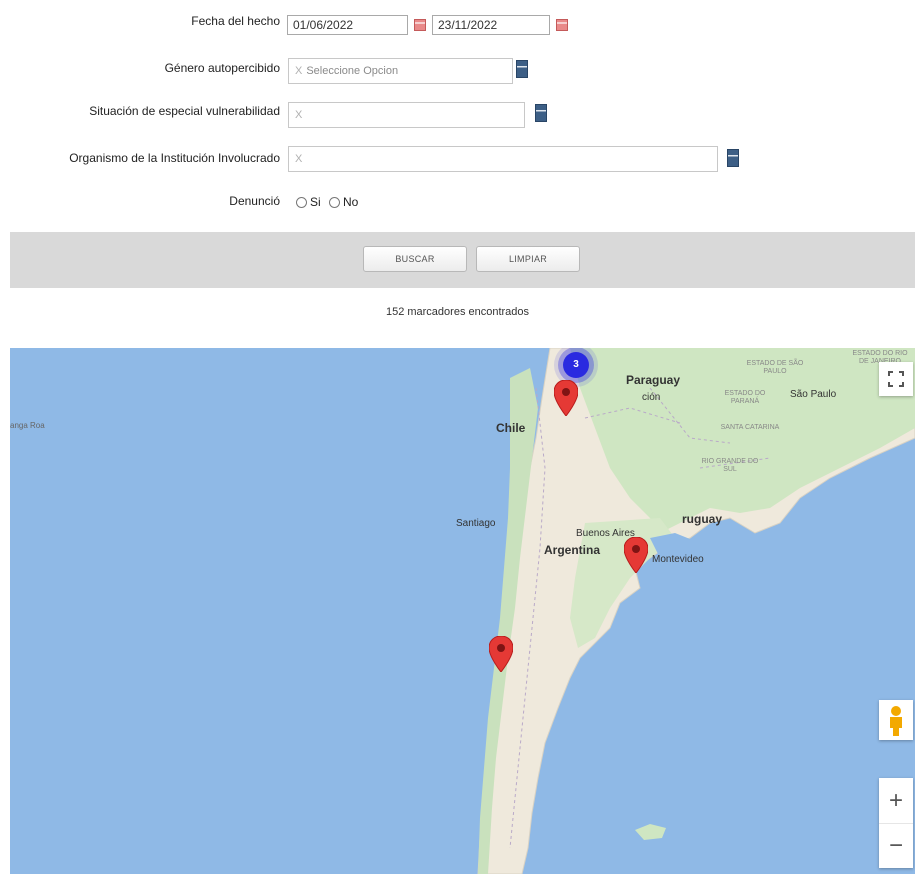 This screenshot has width=915, height=874. I want to click on pegman-button, so click(896, 720).